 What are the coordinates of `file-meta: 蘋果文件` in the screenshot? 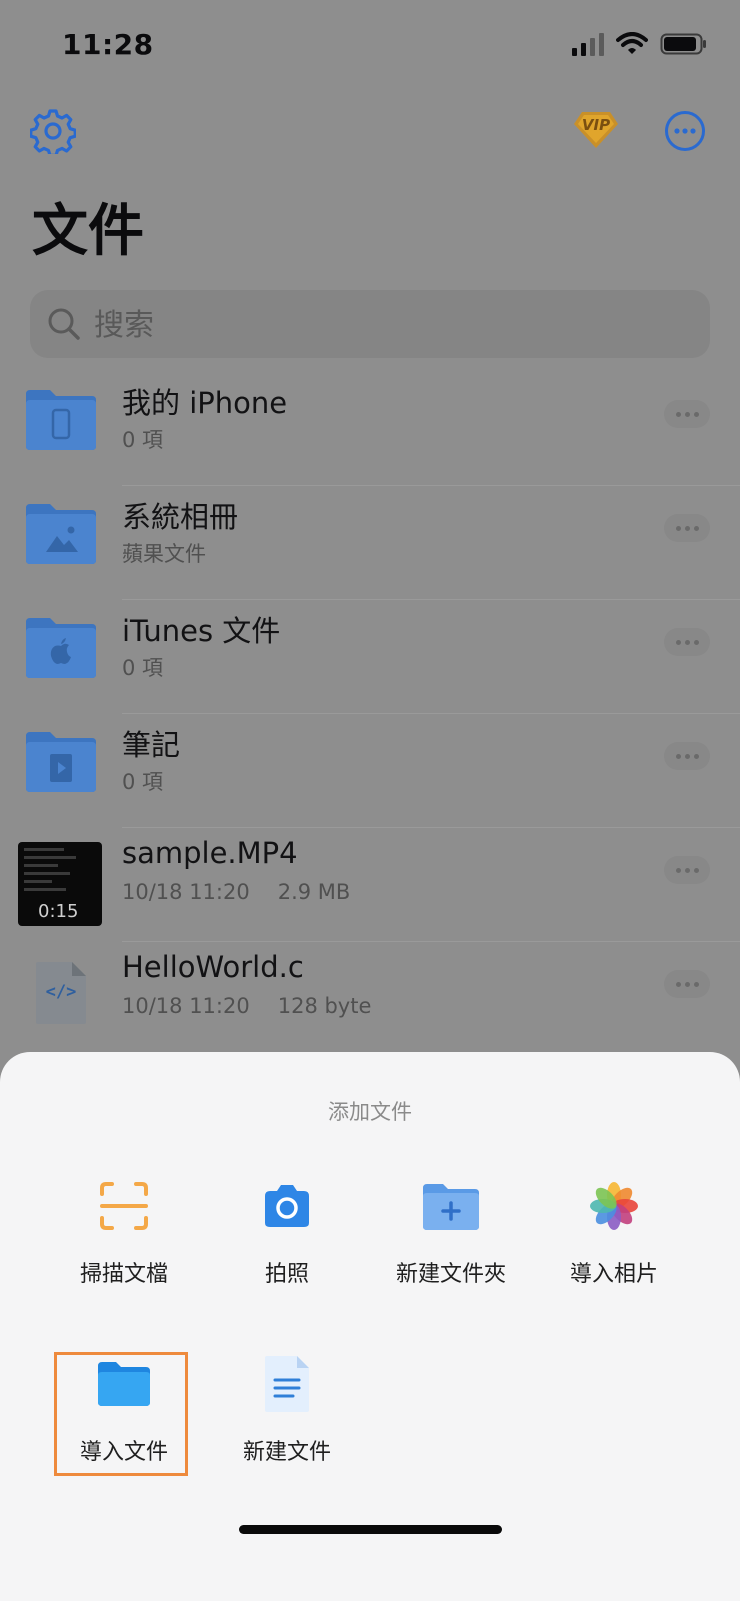 It's located at (164, 554).